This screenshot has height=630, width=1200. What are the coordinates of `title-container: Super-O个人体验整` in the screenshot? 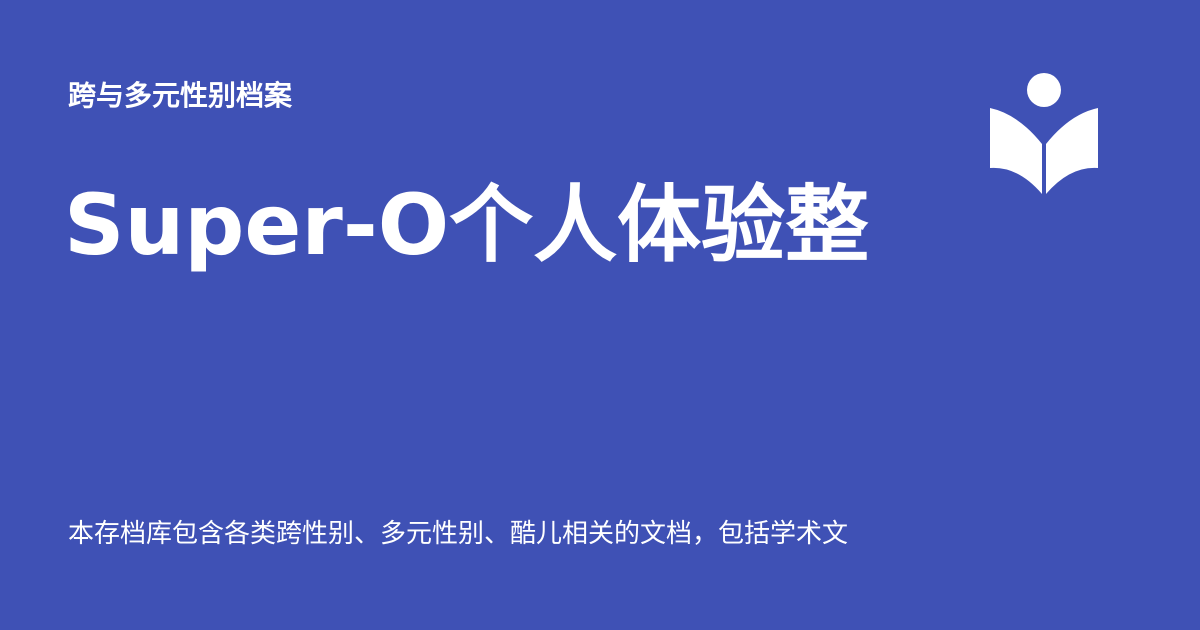 It's located at (478, 225).